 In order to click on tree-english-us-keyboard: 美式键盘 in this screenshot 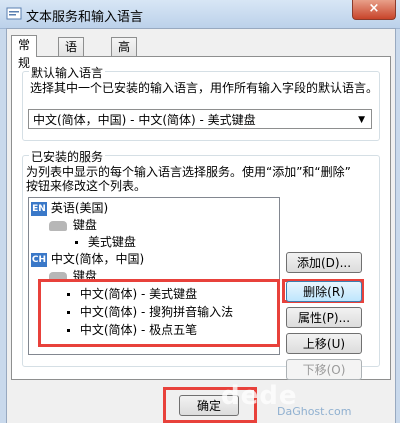, I will do `click(104, 242)`.